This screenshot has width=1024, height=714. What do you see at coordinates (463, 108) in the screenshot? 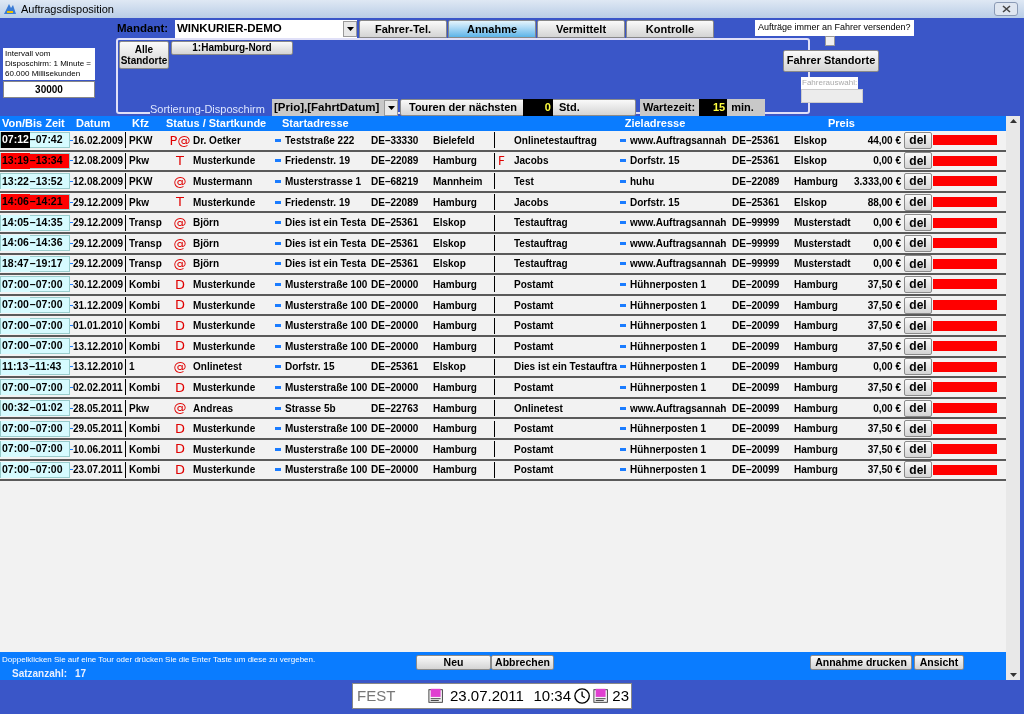
I see `tours-label: Touren der nächsten` at bounding box center [463, 108].